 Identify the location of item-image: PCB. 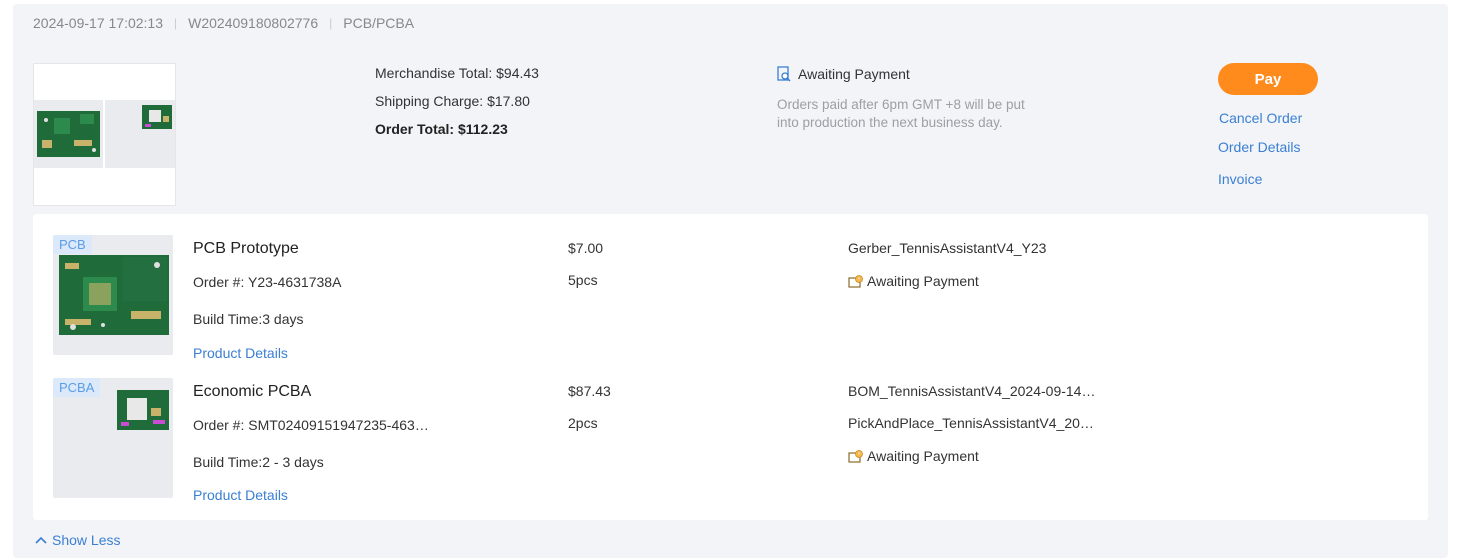
(113, 295).